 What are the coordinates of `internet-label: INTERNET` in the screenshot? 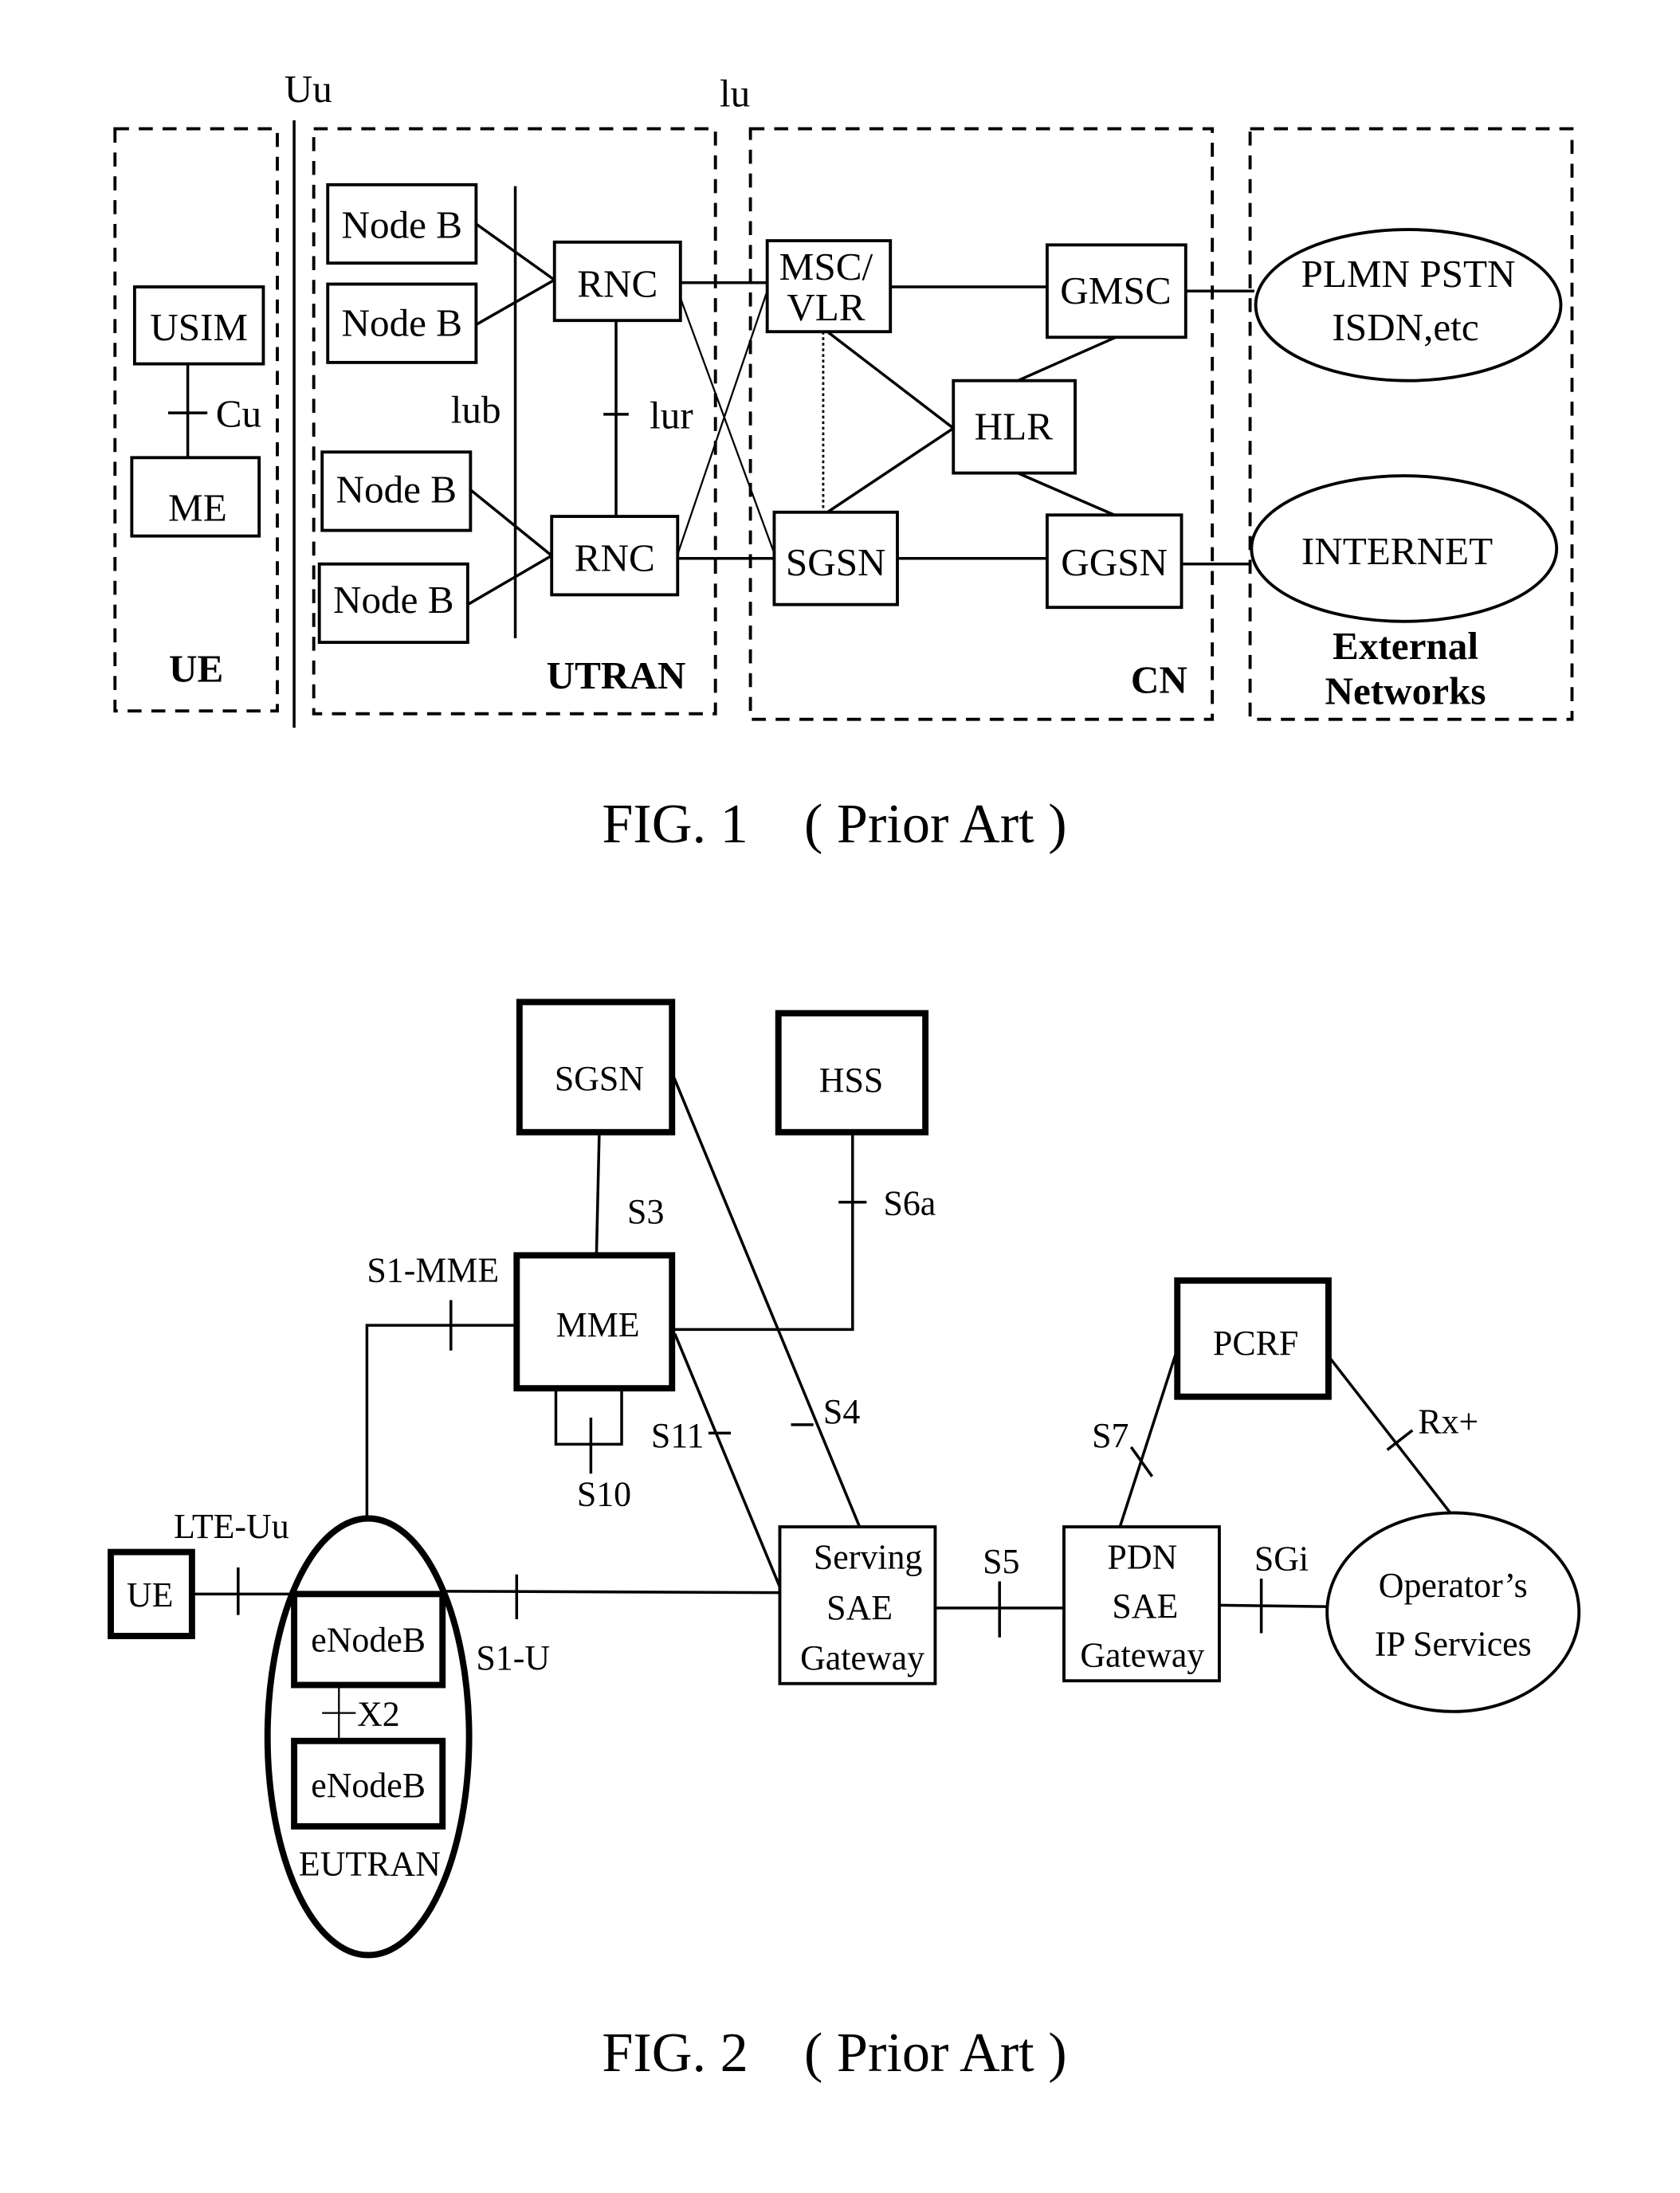 It's located at (1397, 551).